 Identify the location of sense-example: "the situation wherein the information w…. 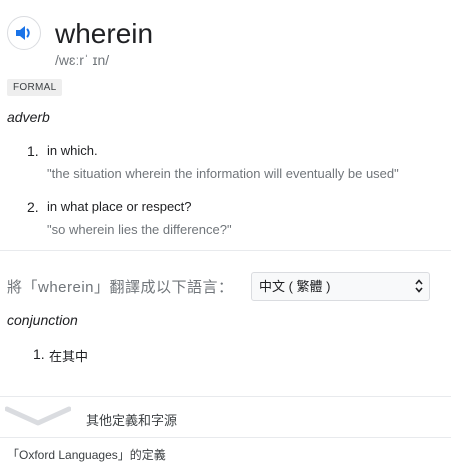
(223, 173).